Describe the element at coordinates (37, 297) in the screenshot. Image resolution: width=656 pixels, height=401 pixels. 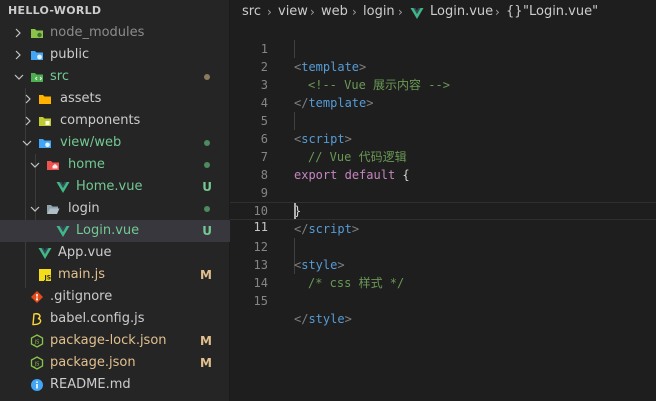
I see `git-file-icon` at that location.